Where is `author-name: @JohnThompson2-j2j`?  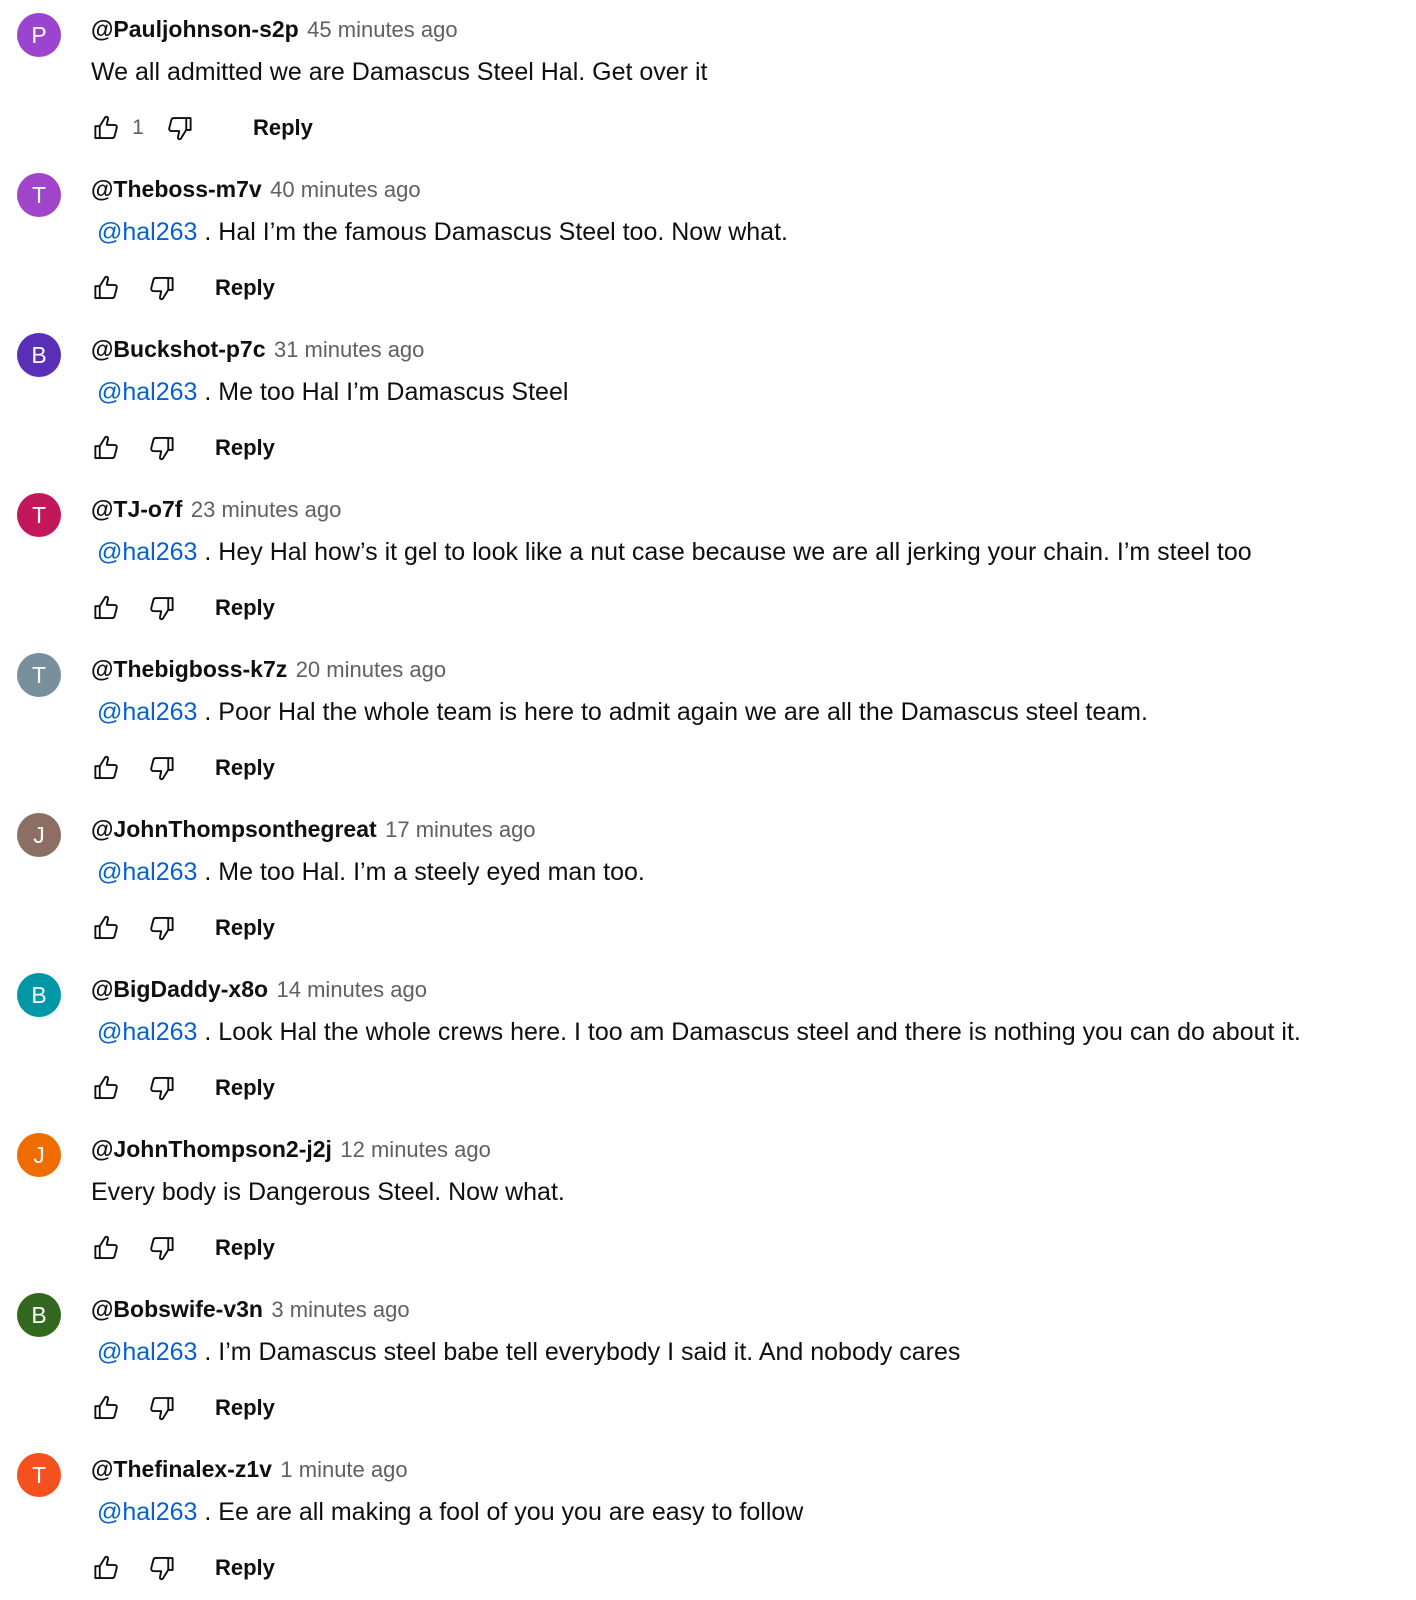
author-name: @JohnThompson2-j2j is located at coordinates (211, 1149).